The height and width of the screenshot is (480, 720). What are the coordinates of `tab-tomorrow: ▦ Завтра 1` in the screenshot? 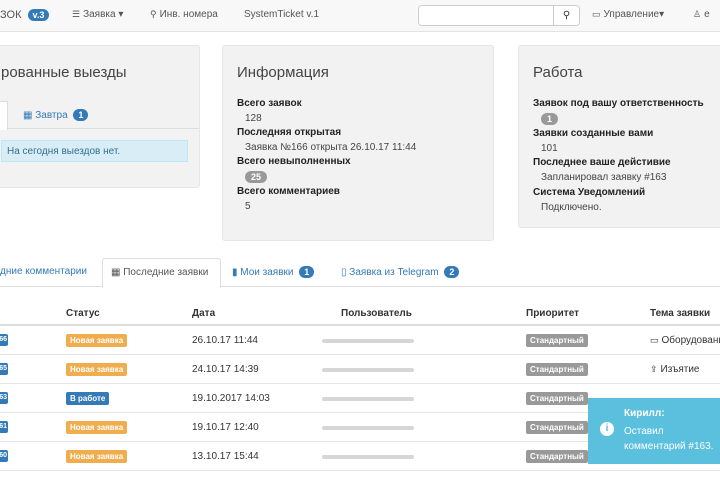 It's located at (56, 115).